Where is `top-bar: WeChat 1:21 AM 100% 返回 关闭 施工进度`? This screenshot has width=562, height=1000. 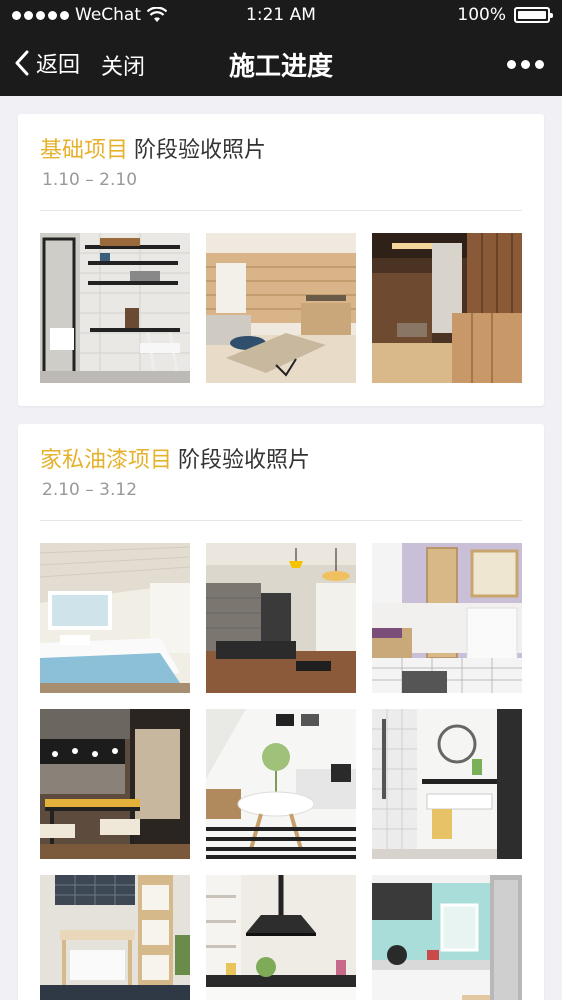
top-bar: WeChat 1:21 AM 100% 返回 关闭 施工进度 is located at coordinates (281, 48).